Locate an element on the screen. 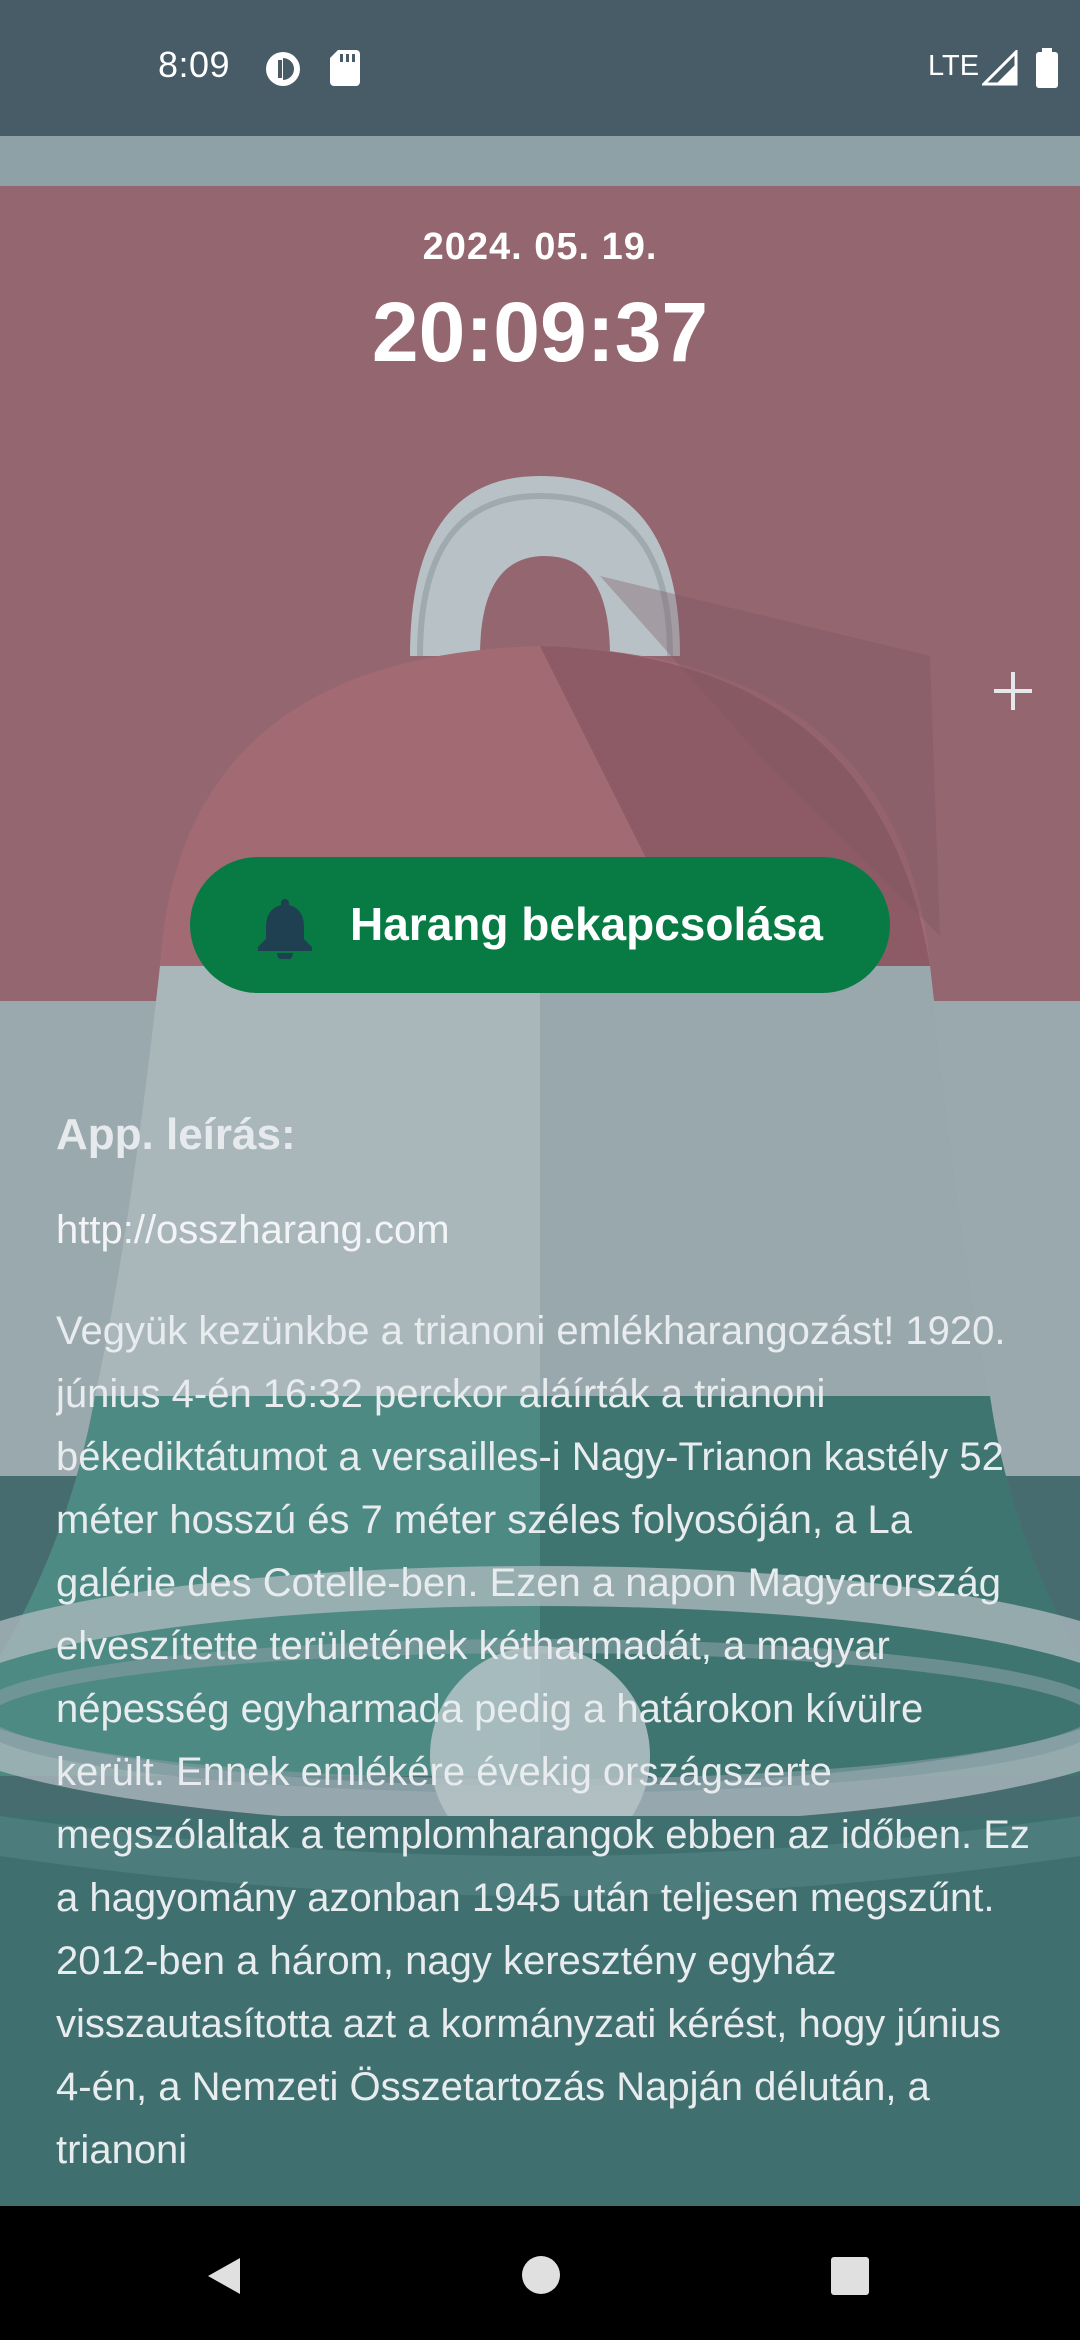 This screenshot has height=2340, width=1080. current-date: 2024. 05. 19. is located at coordinates (540, 247).